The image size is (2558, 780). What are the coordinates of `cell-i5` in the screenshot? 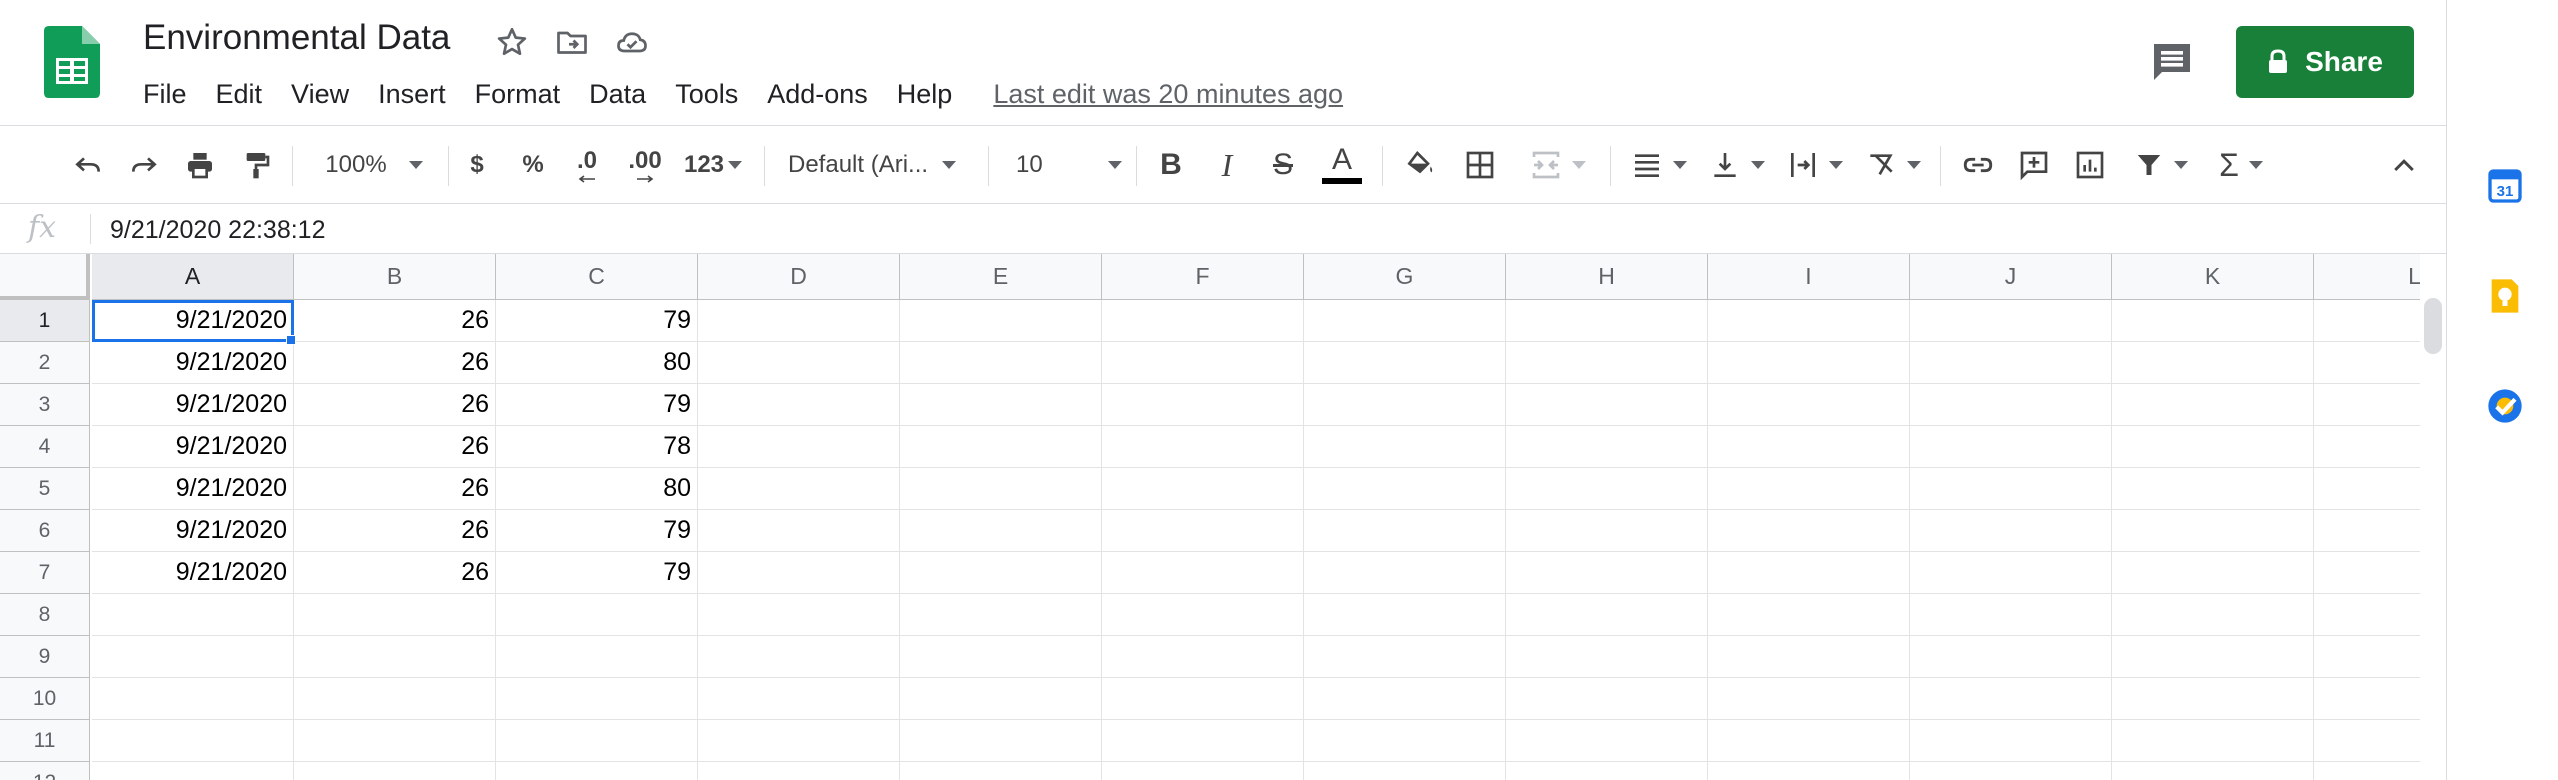 It's located at (1809, 489).